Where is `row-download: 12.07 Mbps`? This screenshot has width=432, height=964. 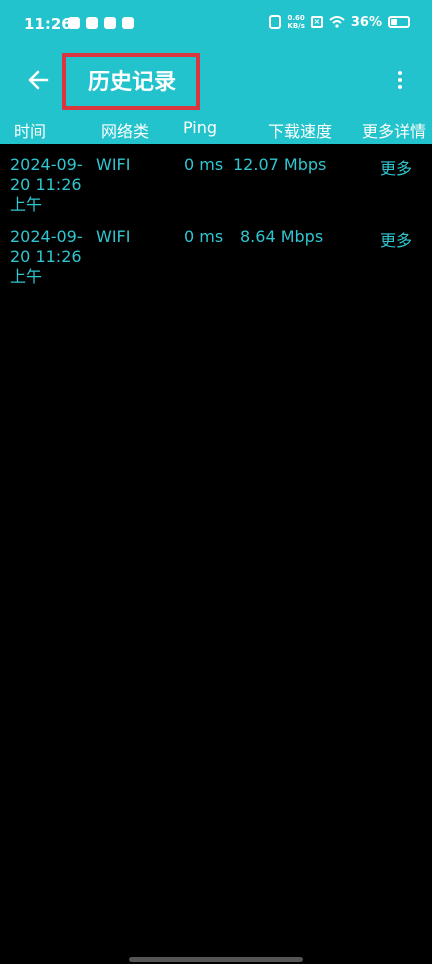 row-download: 12.07 Mbps is located at coordinates (280, 164).